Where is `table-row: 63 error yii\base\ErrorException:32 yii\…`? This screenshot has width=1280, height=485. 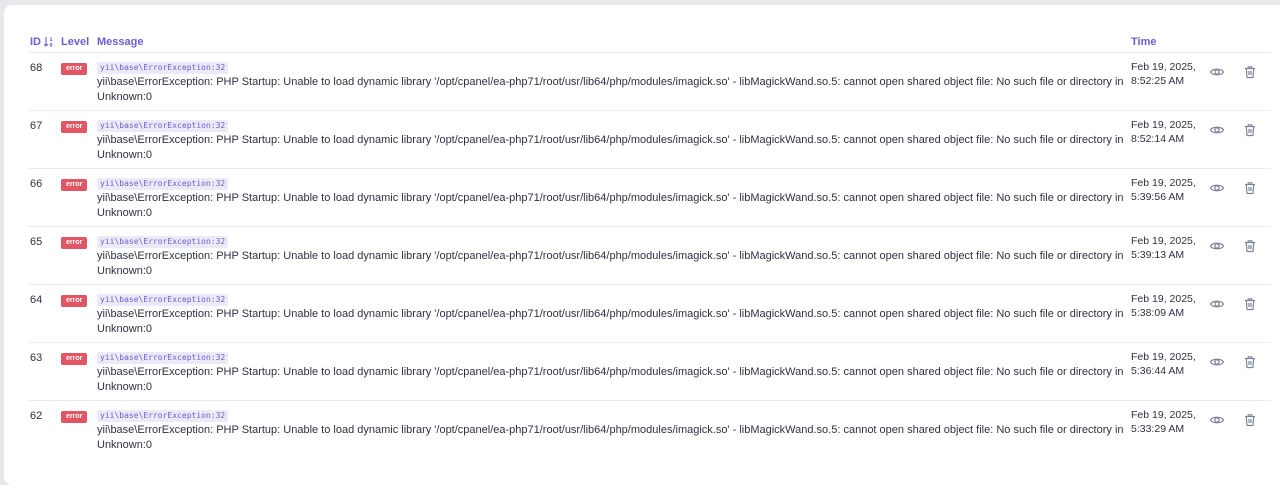
table-row: 63 error yii\base\ErrorException:32 yii\… is located at coordinates (649, 371).